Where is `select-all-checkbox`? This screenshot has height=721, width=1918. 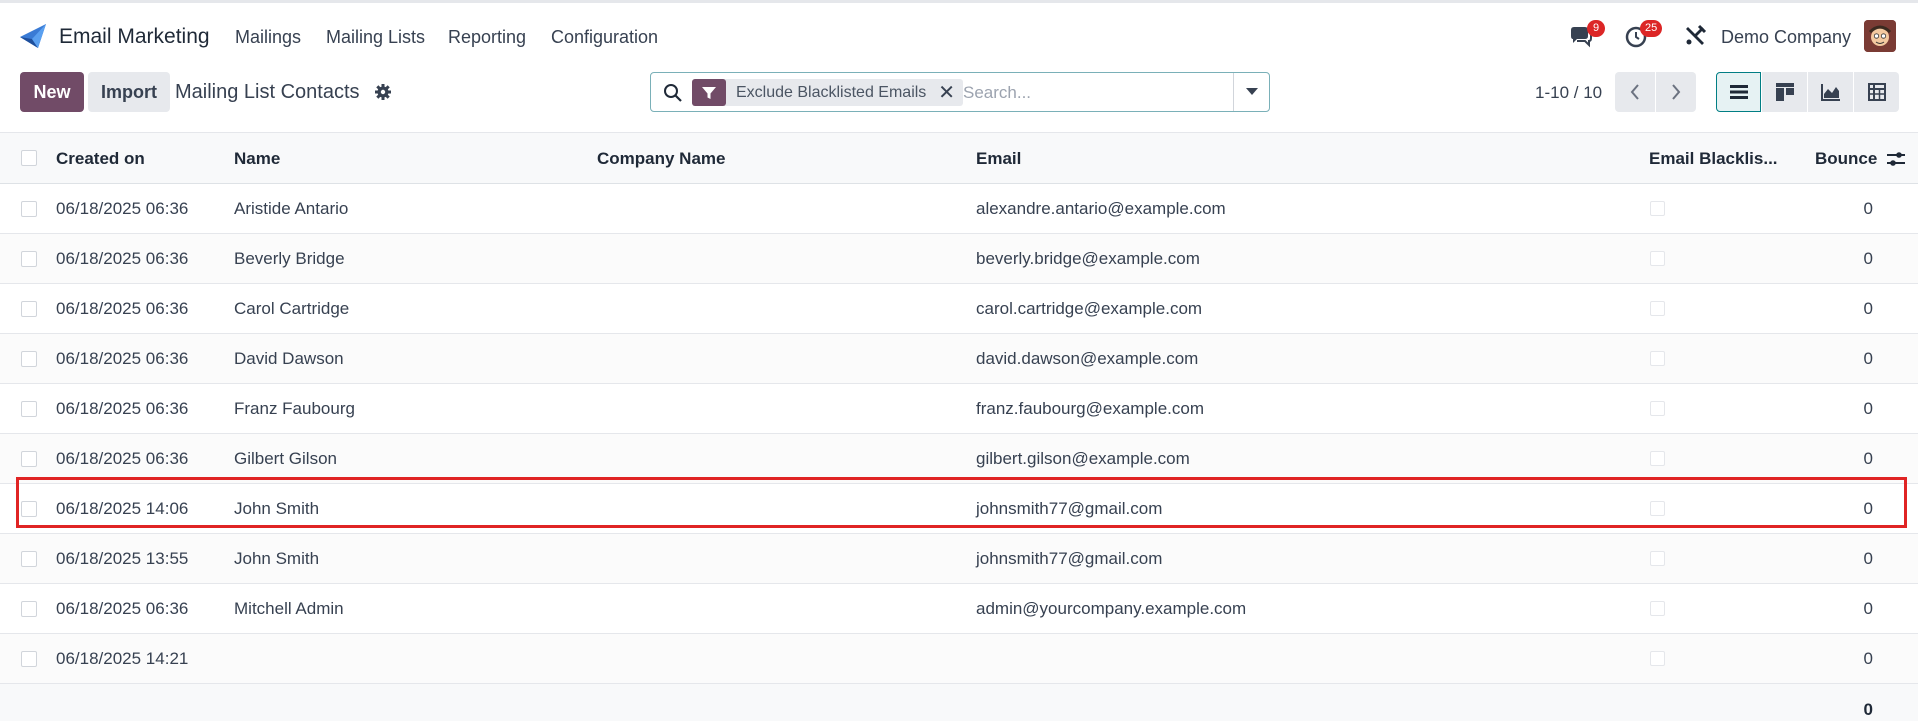 select-all-checkbox is located at coordinates (29, 158).